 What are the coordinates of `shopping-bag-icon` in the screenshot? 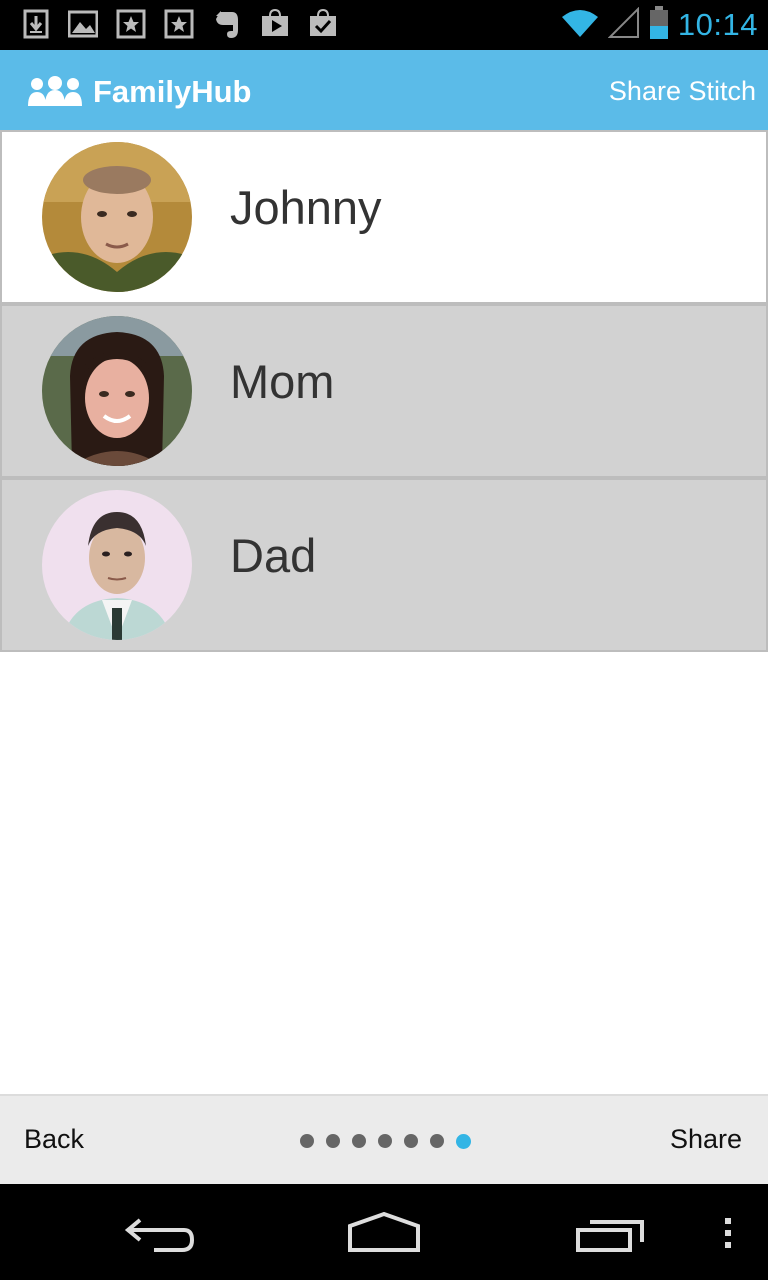 It's located at (323, 24).